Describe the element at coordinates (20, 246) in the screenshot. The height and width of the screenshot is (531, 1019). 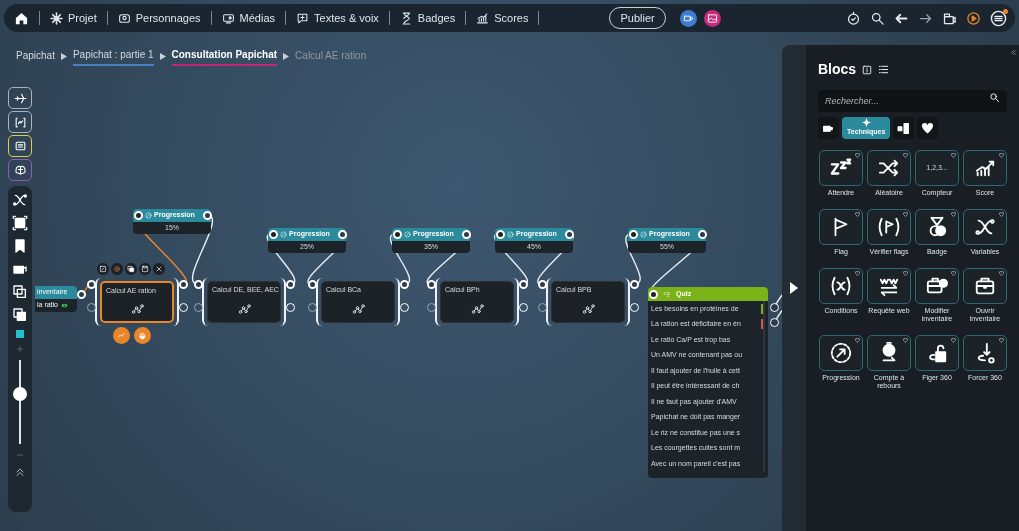
I see `bookmark-icon` at that location.